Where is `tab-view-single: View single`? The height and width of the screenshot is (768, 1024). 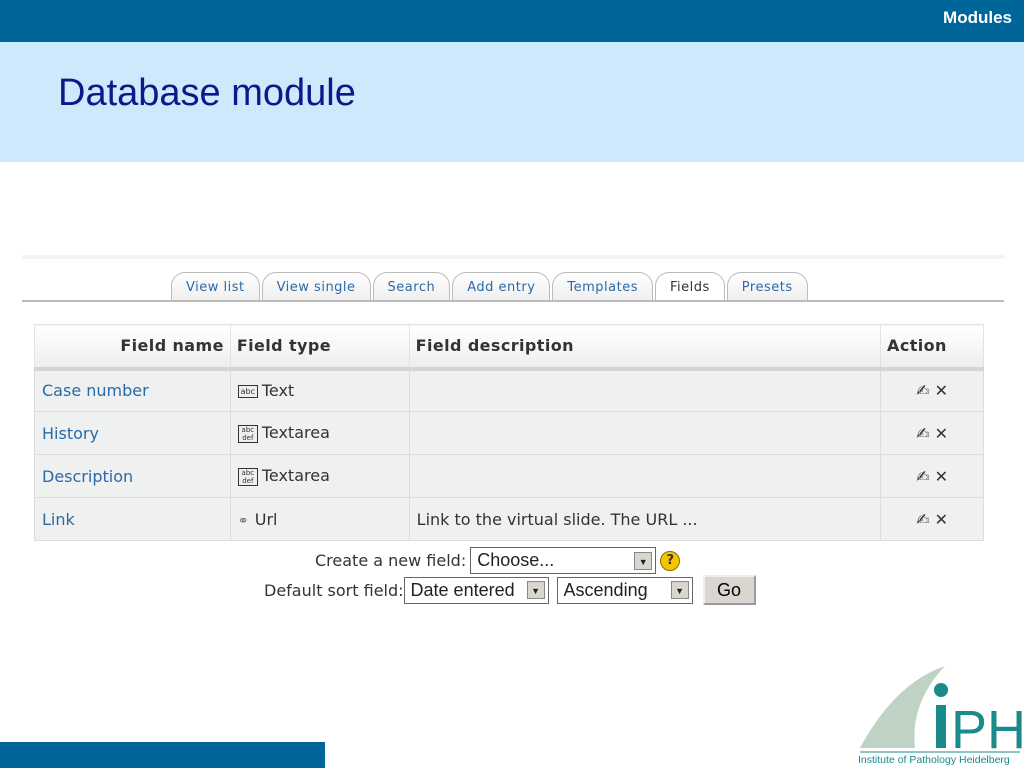 tab-view-single: View single is located at coordinates (316, 287).